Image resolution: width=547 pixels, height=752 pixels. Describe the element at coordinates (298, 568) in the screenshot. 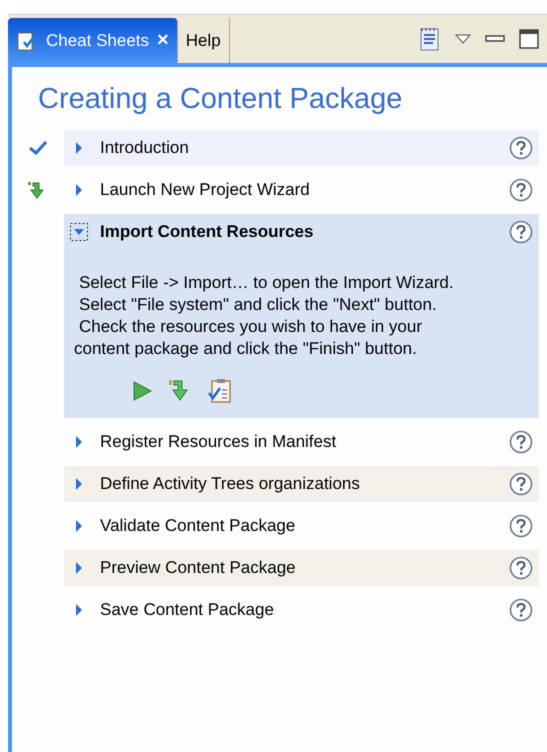

I see `step-title: Preview Content Package` at that location.